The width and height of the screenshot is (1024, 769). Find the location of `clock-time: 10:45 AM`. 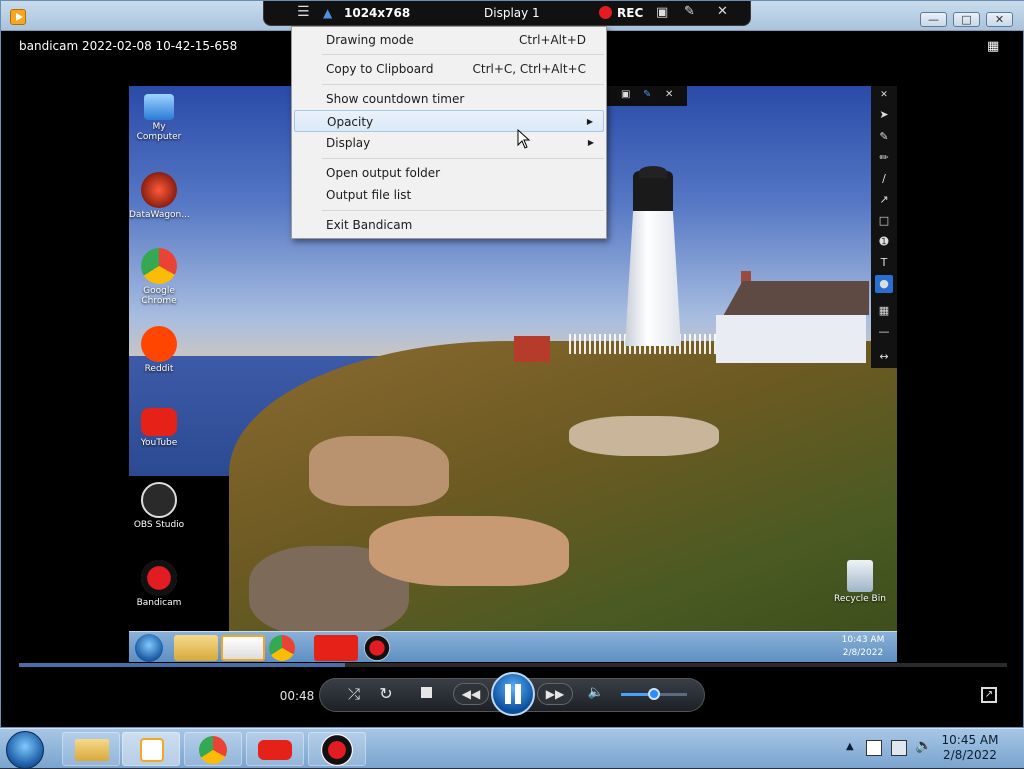

clock-time: 10:45 AM is located at coordinates (970, 740).